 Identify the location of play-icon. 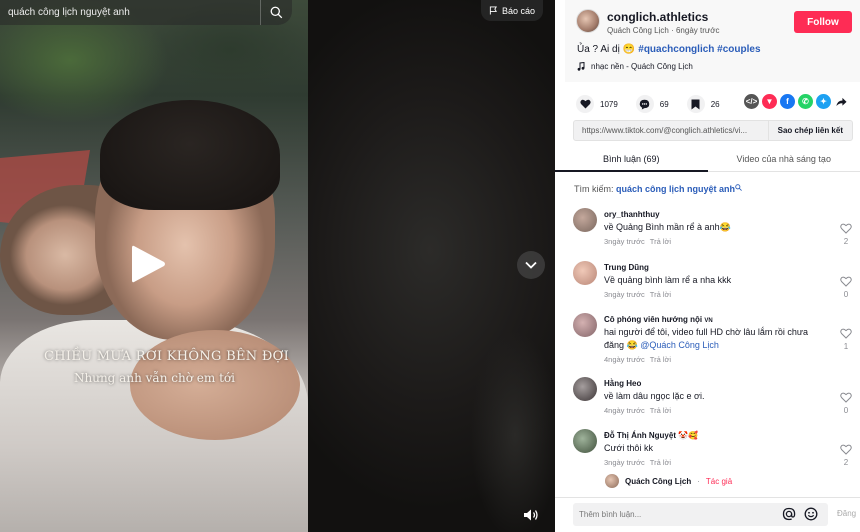
(148, 264).